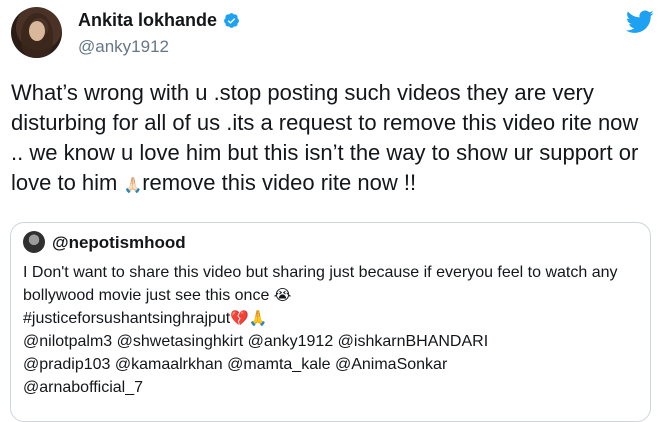 This screenshot has width=667, height=422. I want to click on crying-face-emoji-icon: 😭, so click(282, 295).